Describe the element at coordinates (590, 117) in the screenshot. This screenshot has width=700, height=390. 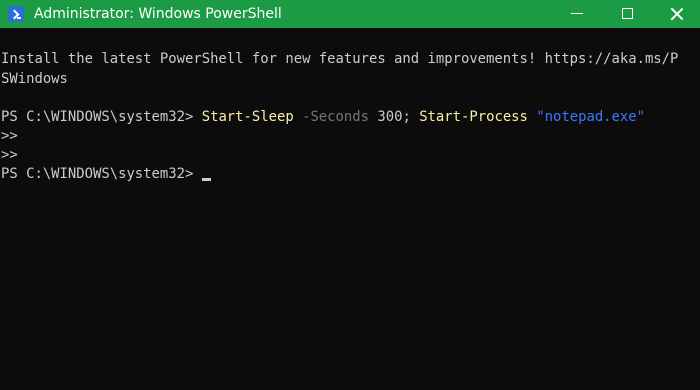
I see `argument-string: "notepad.exe"` at that location.